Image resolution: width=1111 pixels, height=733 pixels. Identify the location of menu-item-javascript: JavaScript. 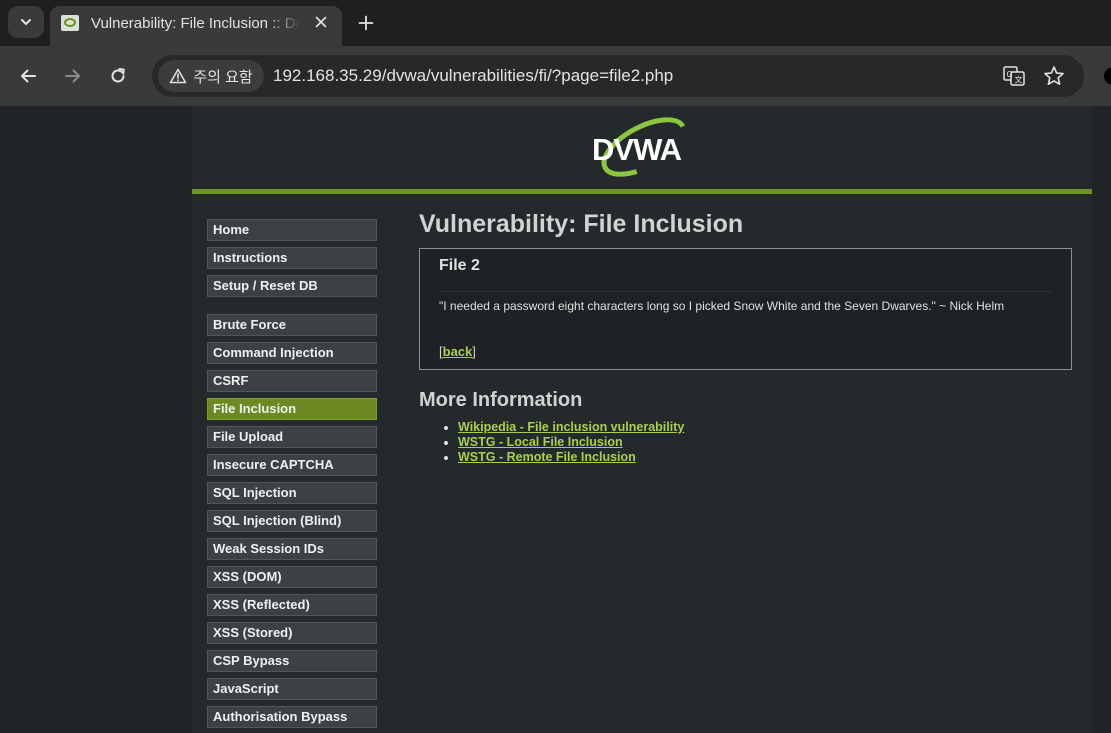
(292, 689).